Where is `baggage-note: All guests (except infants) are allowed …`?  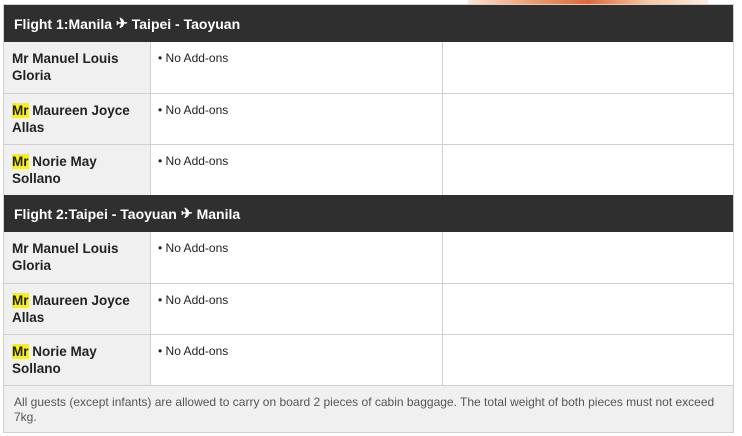 baggage-note: All guests (except infants) are allowed … is located at coordinates (368, 408).